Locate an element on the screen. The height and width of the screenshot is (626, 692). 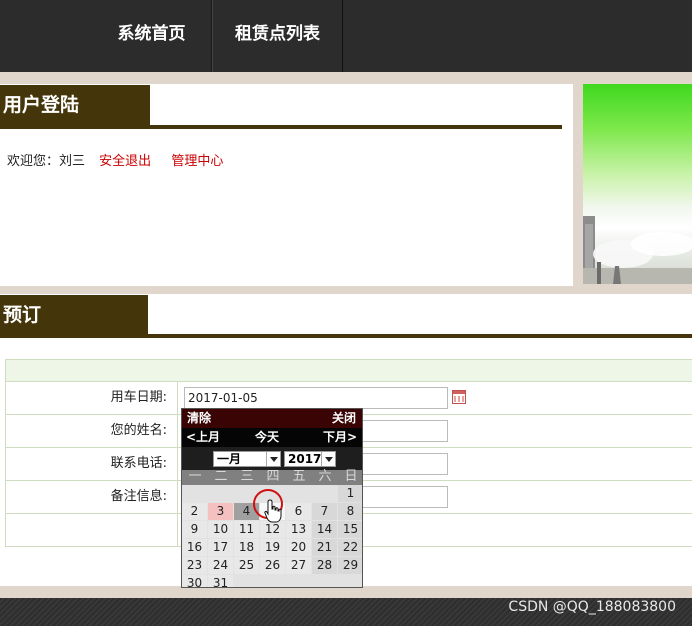
login-panel-title: 用户登陆 is located at coordinates (75, 105).